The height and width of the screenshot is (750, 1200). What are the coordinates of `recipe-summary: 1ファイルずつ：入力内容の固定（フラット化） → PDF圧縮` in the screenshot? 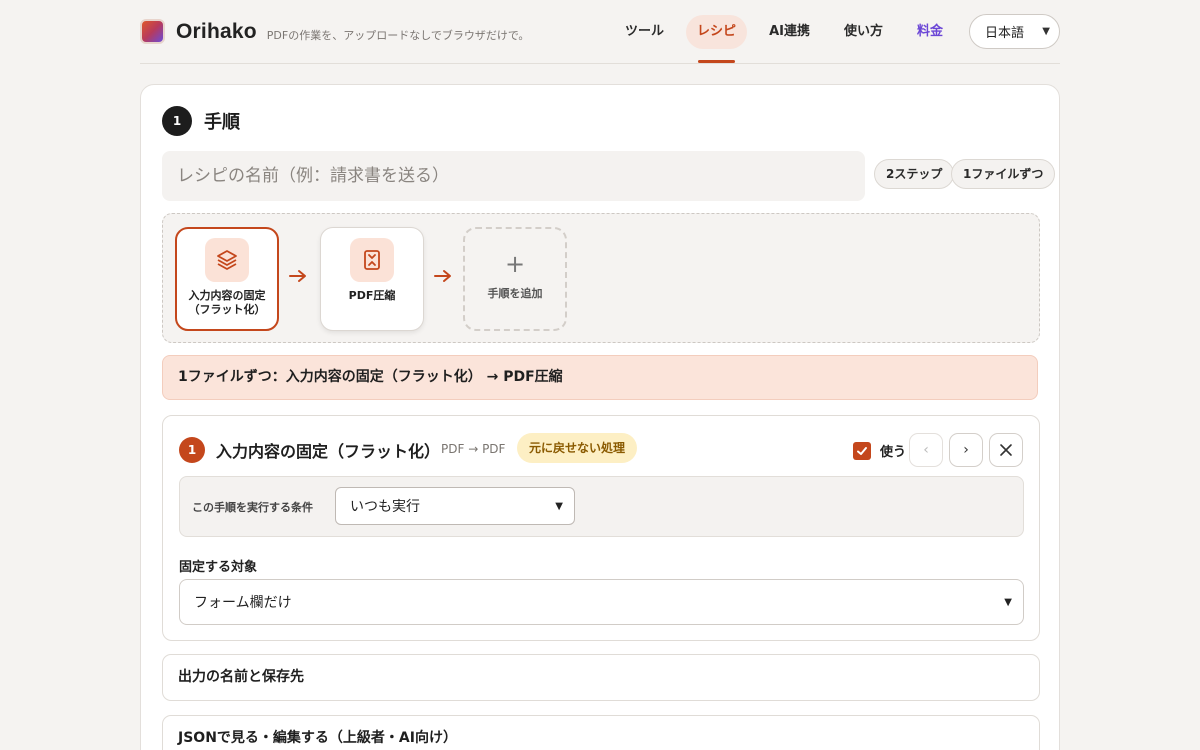 It's located at (600, 377).